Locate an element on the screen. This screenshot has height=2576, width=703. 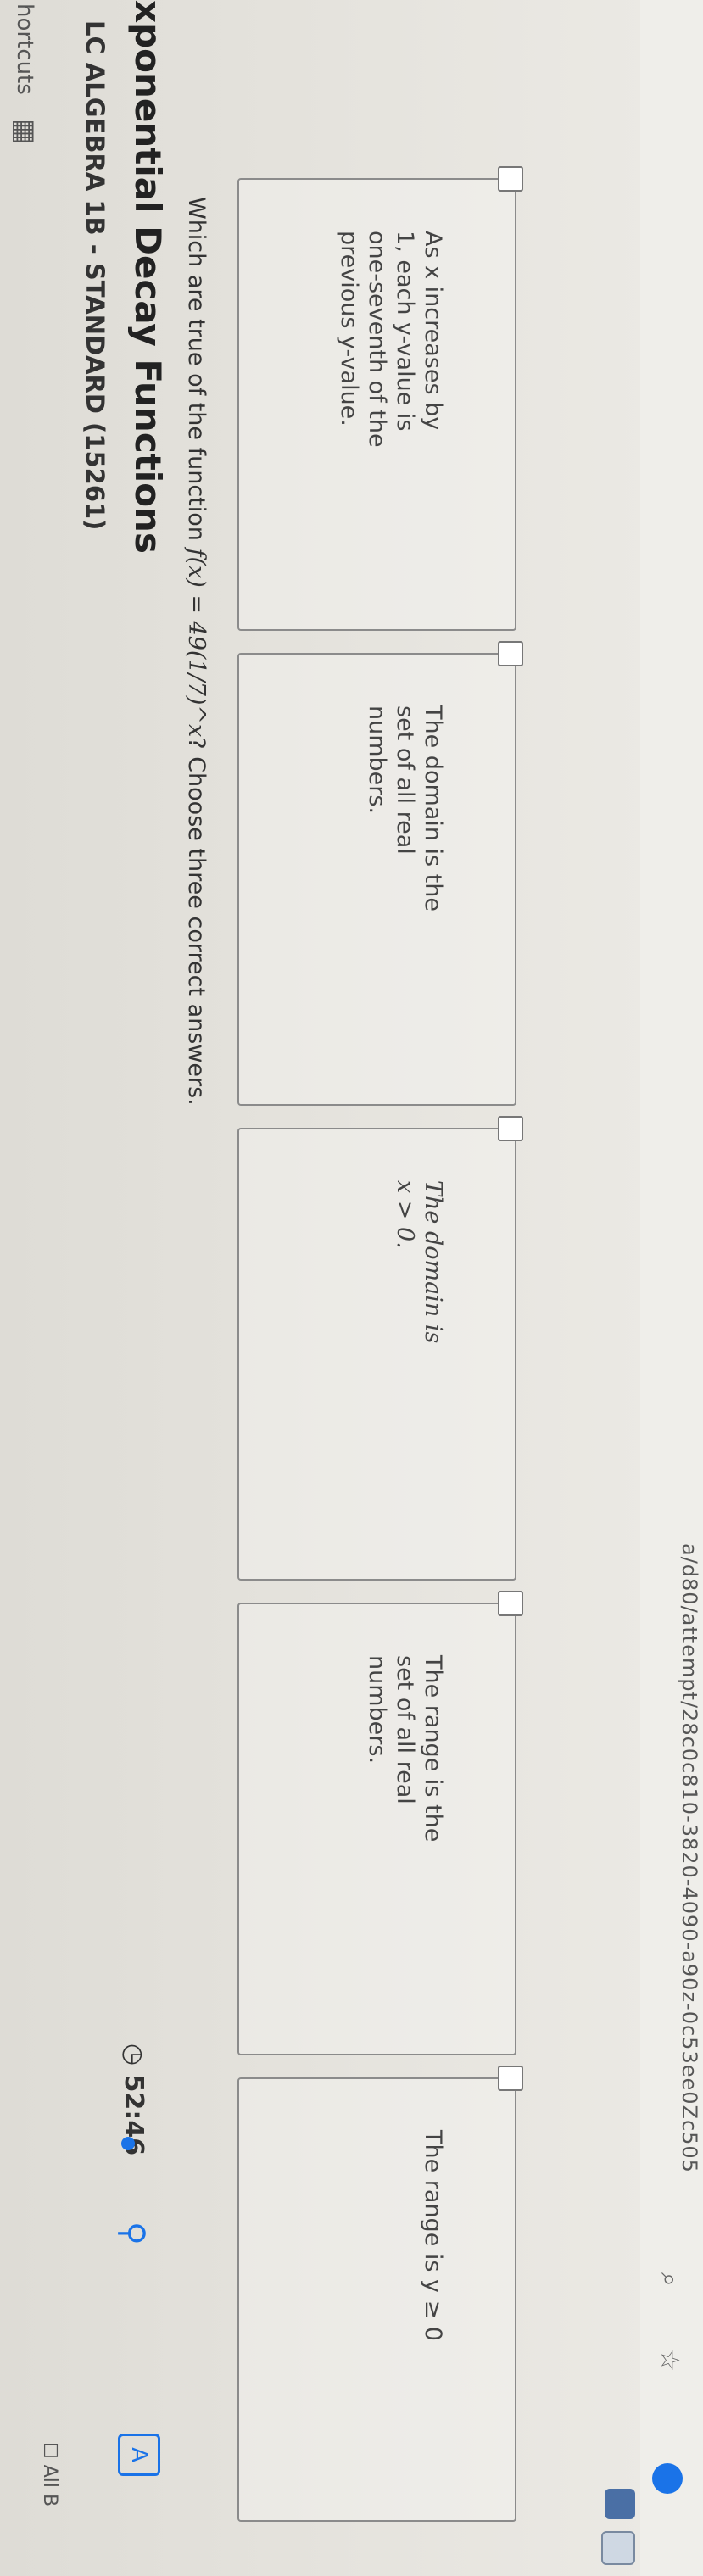
answer-choice-5: The range is y ≥ 0 is located at coordinates (380, 2294).